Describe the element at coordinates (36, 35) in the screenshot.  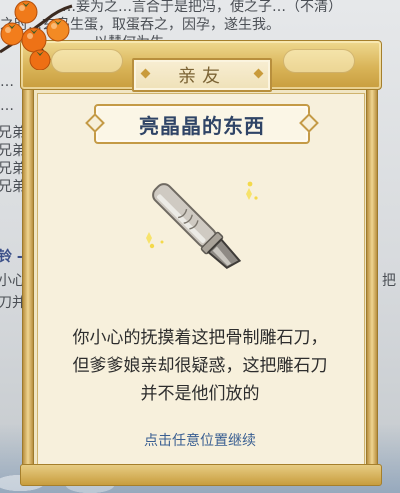
I see `persimmon-branch-icon` at that location.